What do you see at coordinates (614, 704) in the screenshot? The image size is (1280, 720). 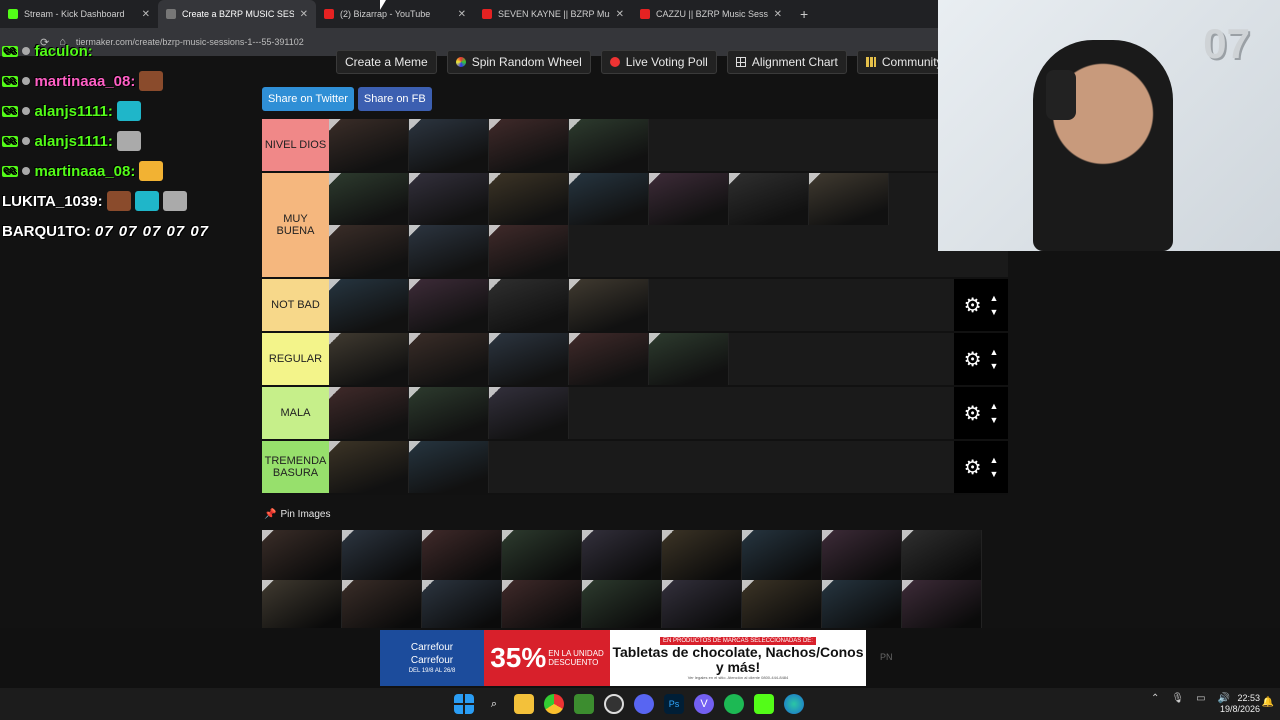 I see `obs-icon` at bounding box center [614, 704].